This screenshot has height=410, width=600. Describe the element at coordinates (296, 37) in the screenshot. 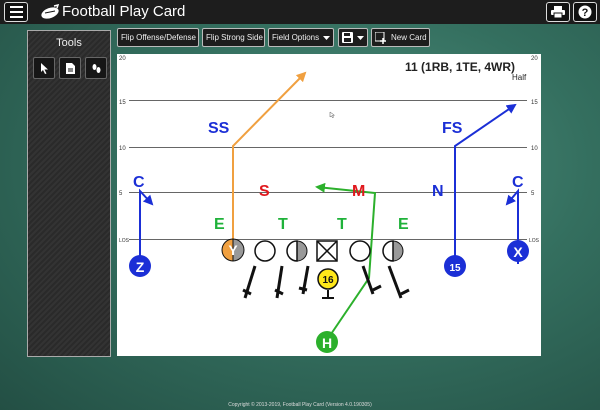

I see `field-options-label: Field Options` at that location.